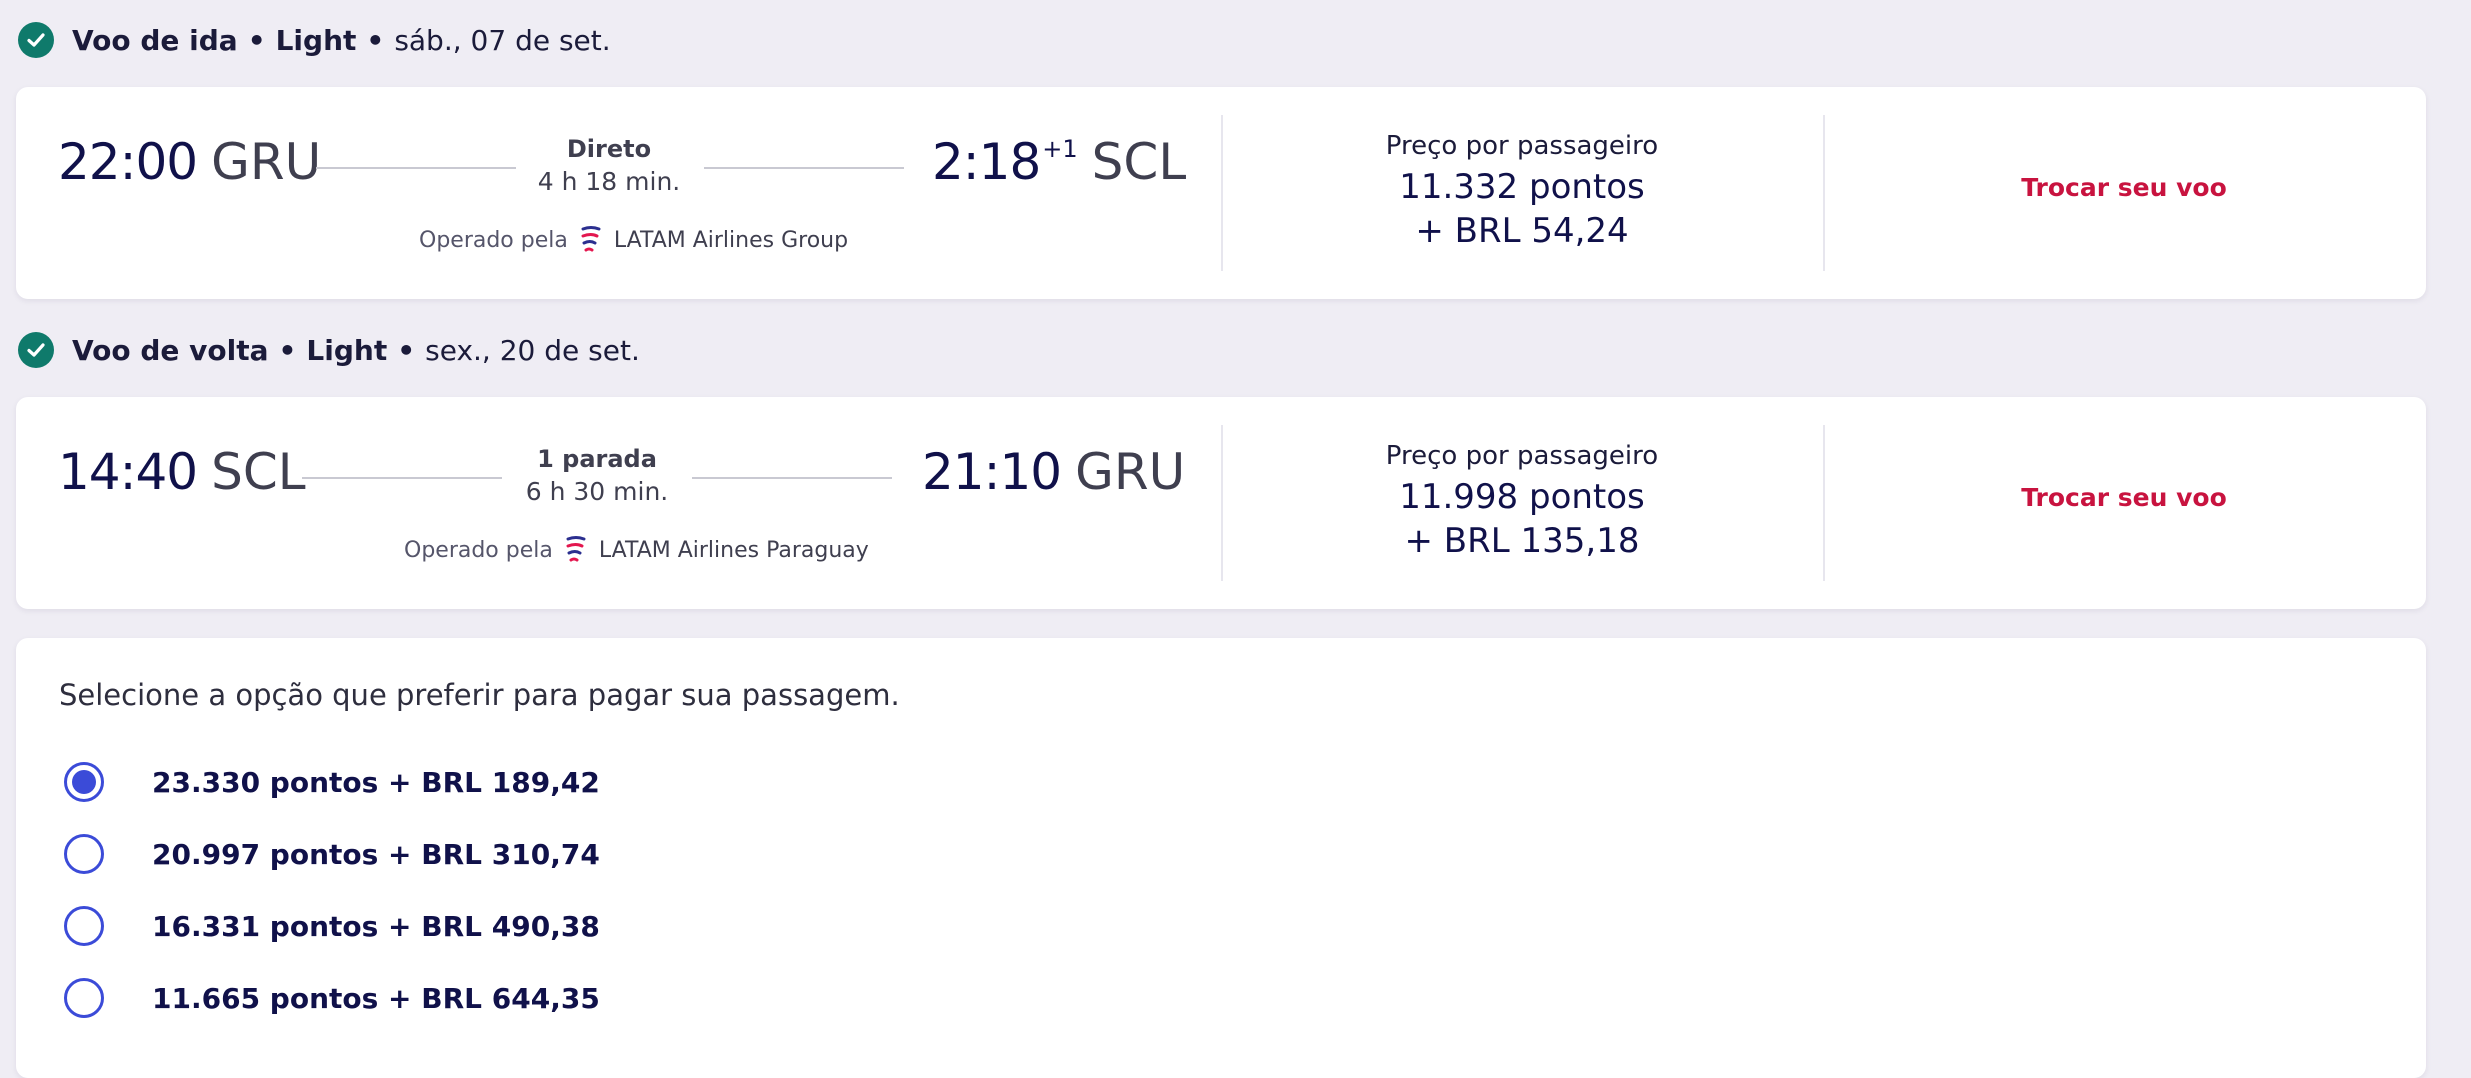  I want to click on arrival-time: 2:18, so click(986, 162).